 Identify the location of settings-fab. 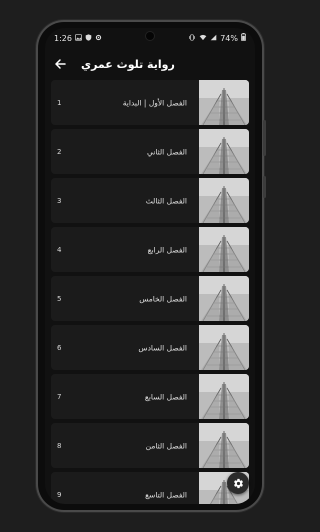
(238, 483).